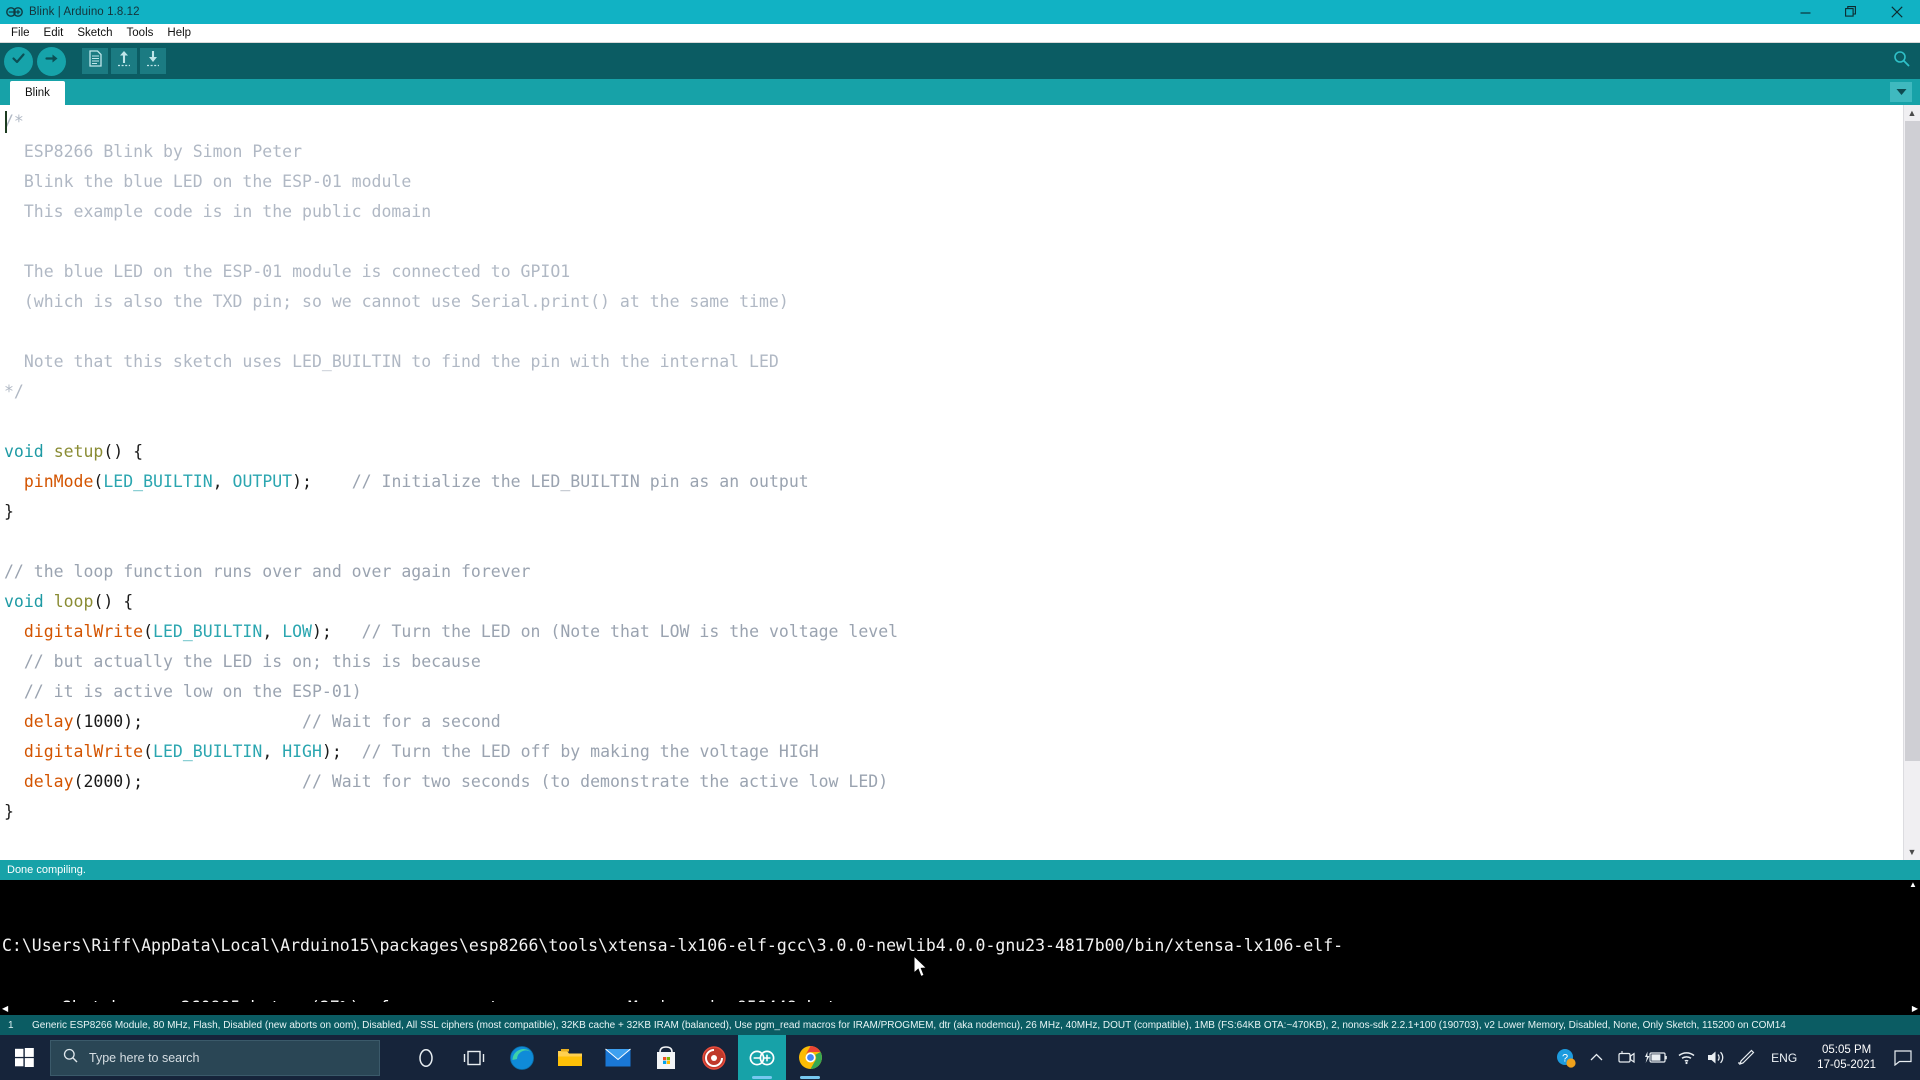 This screenshot has height=1080, width=1920. Describe the element at coordinates (11, 1025) in the screenshot. I see `line-number: 1` at that location.